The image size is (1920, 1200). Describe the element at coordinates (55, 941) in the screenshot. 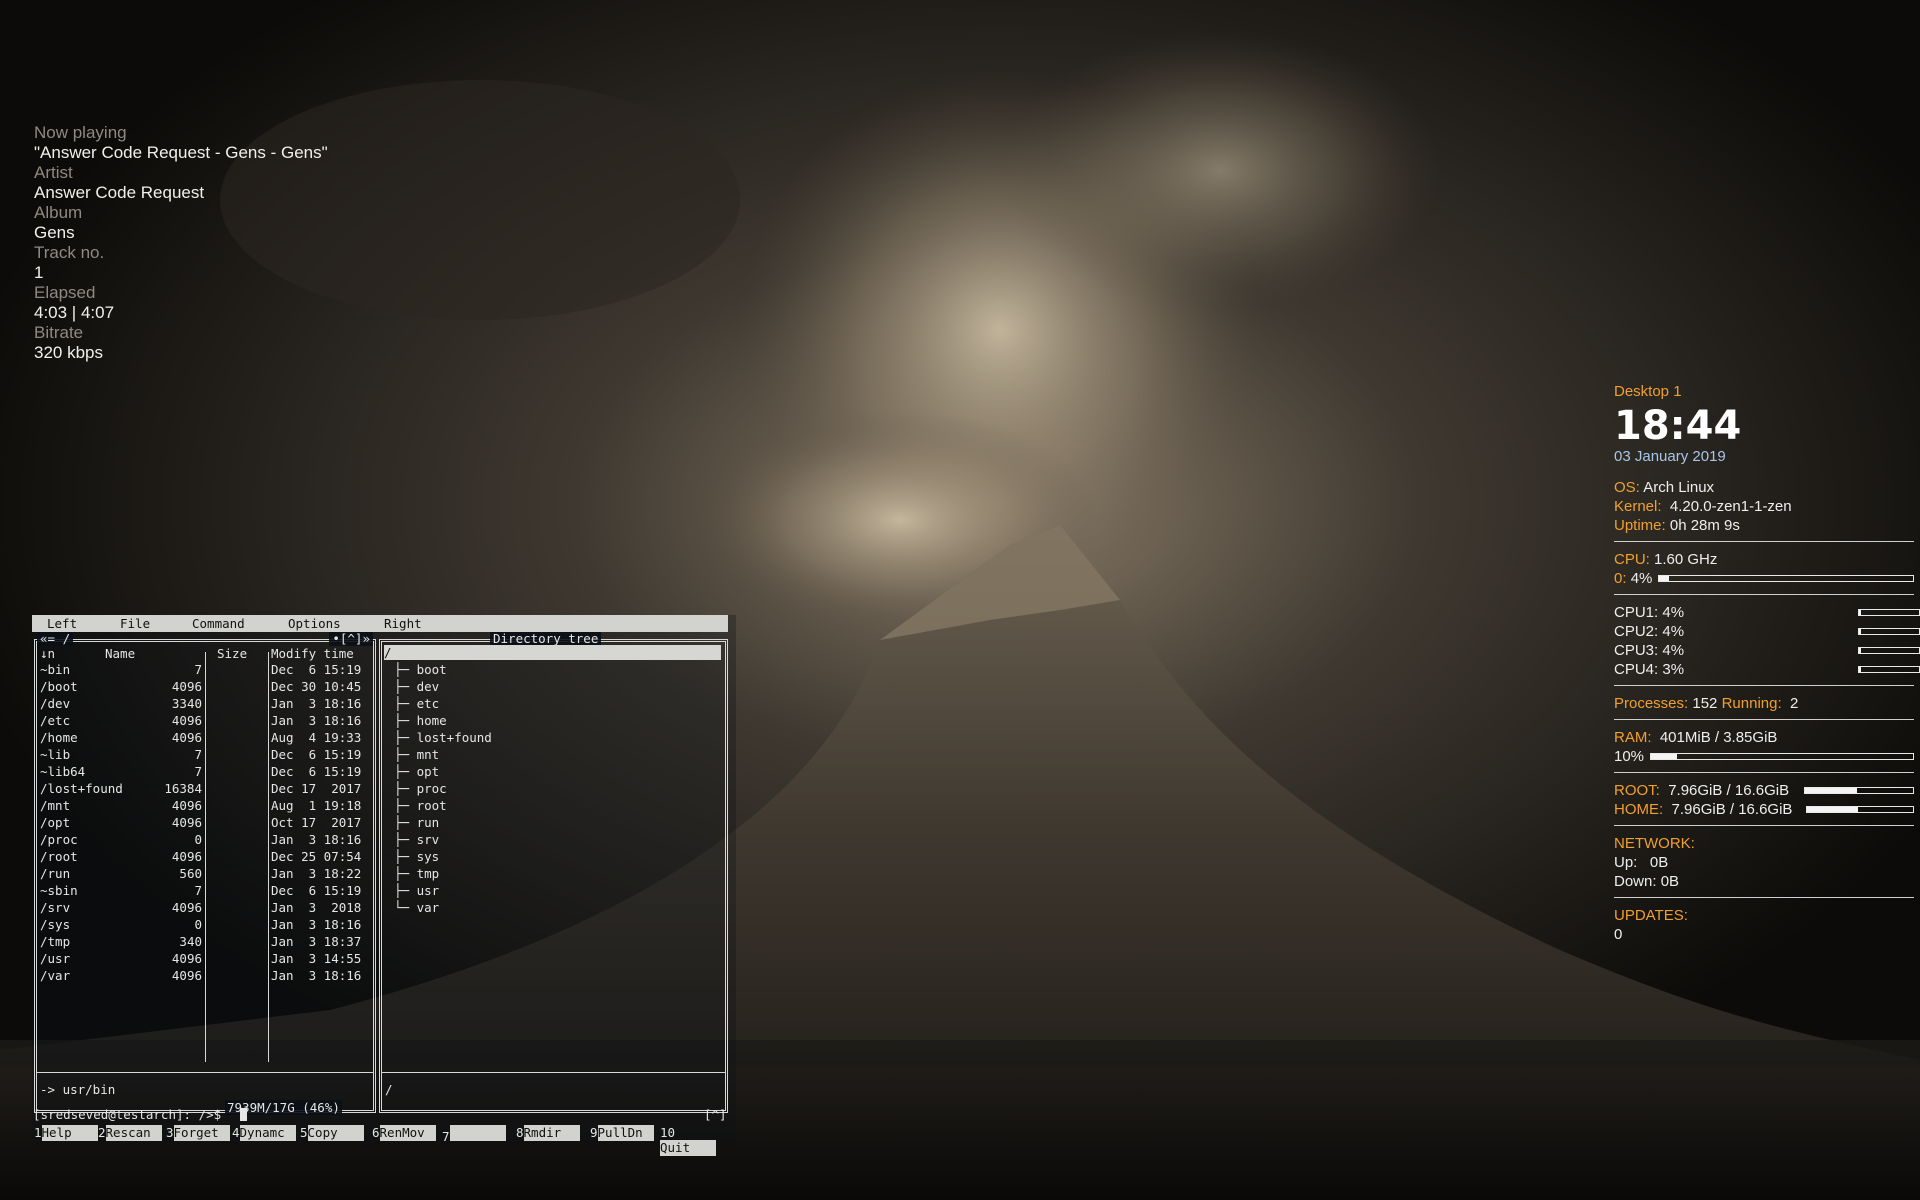

I see `file-name: /tmp` at that location.